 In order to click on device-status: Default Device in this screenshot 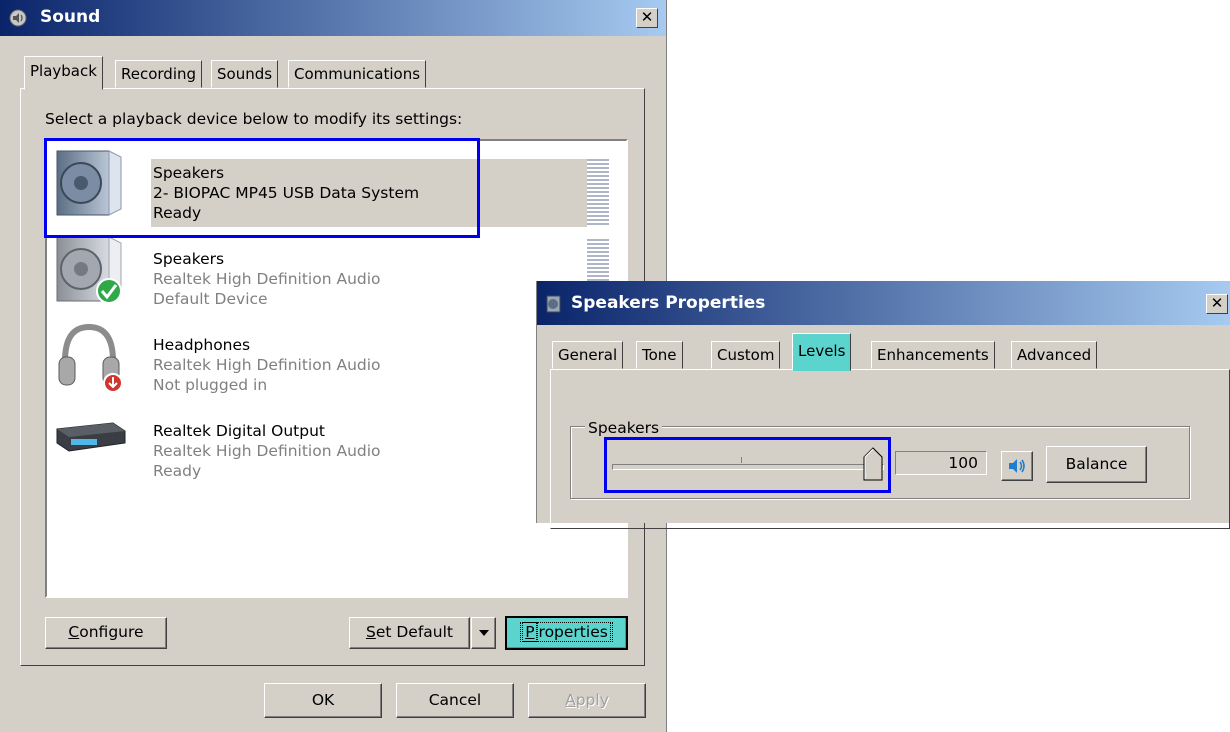, I will do `click(210, 299)`.